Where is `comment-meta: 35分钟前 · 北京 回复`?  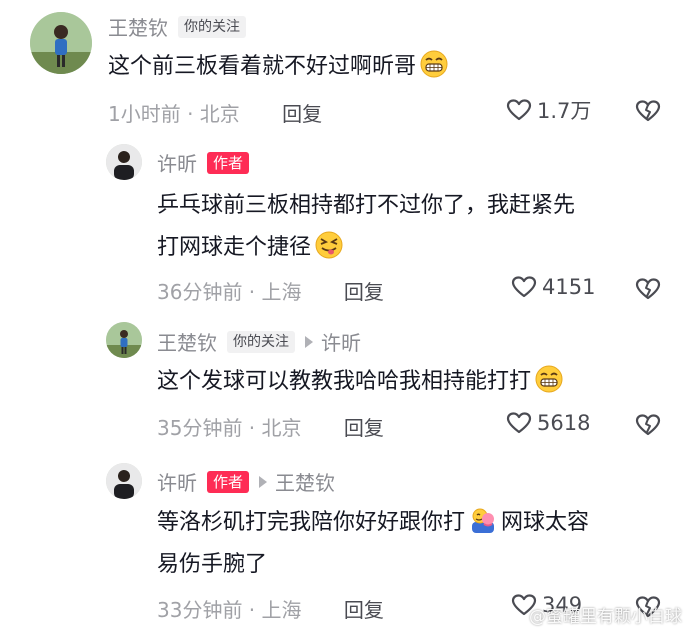 comment-meta: 35分钟前 · 北京 回复 is located at coordinates (270, 426).